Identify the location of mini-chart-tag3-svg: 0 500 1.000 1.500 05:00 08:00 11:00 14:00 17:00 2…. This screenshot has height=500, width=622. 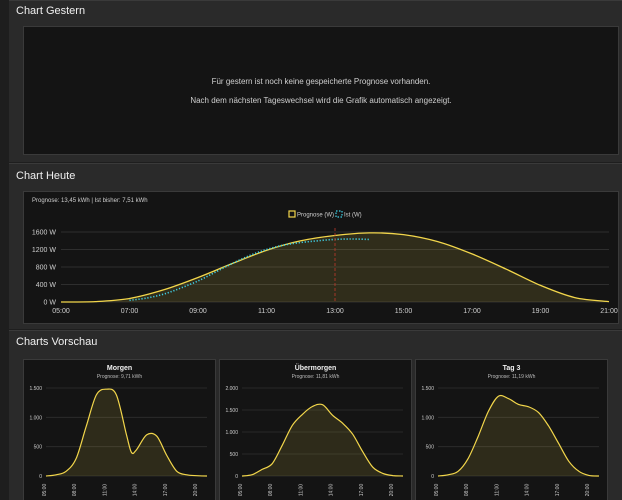
(510, 441).